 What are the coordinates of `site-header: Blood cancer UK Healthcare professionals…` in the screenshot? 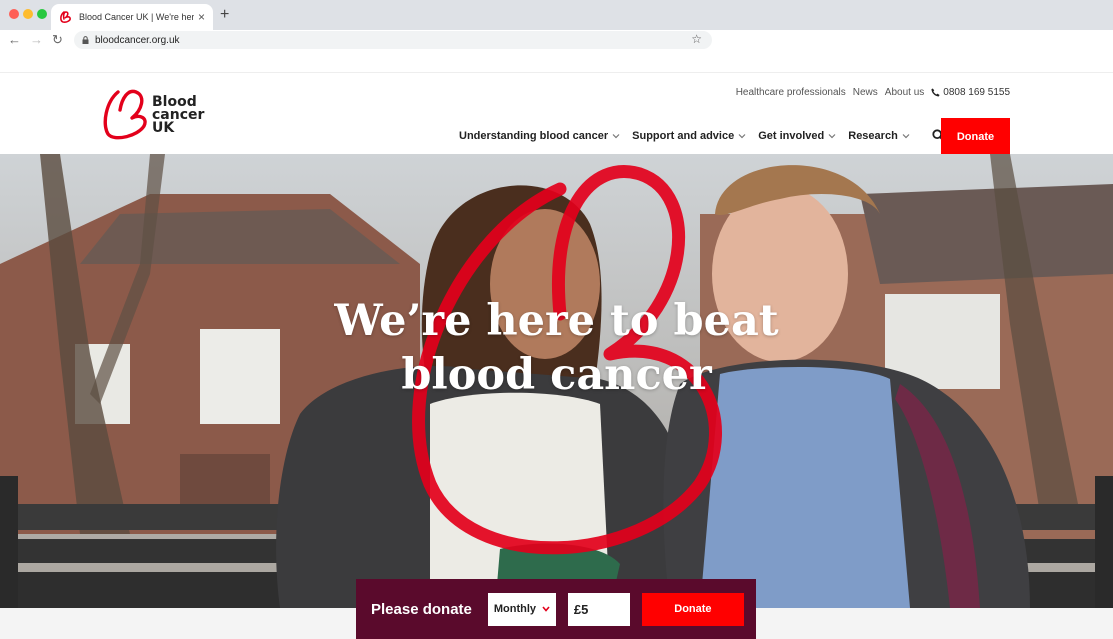 It's located at (556, 113).